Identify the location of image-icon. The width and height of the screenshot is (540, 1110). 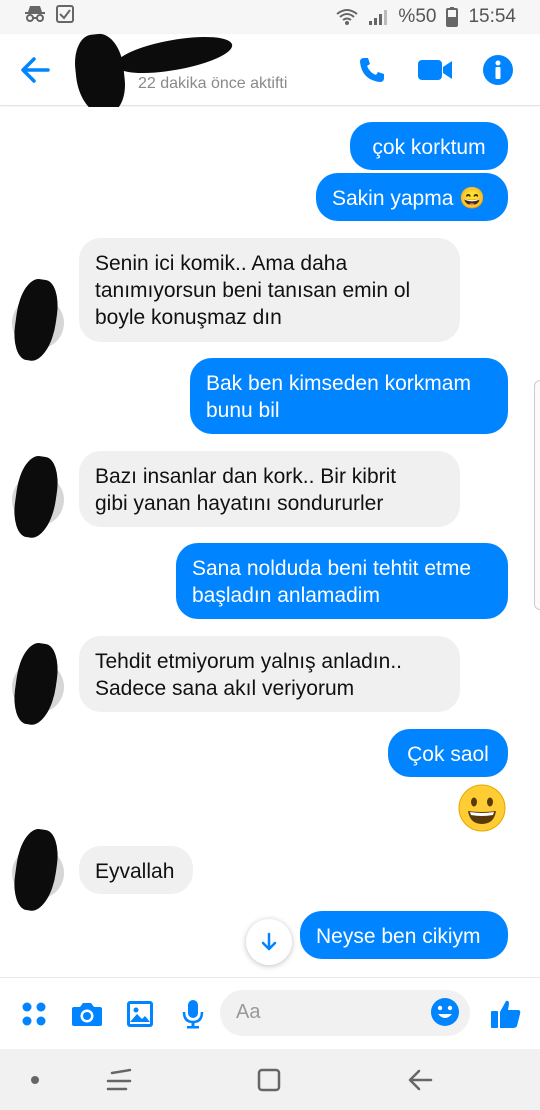
(140, 1014).